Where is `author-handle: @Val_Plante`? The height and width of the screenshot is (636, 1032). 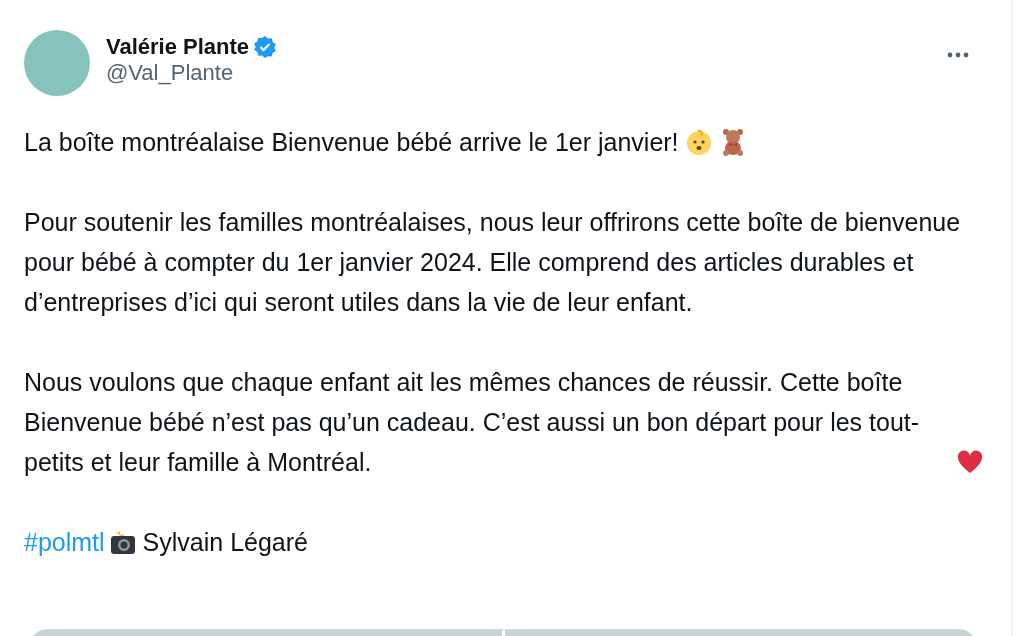 author-handle: @Val_Plante is located at coordinates (192, 73).